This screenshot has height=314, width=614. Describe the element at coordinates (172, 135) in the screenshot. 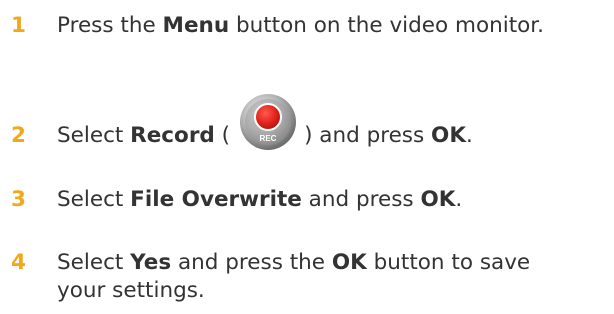

I see `record-menu-name: Record` at that location.